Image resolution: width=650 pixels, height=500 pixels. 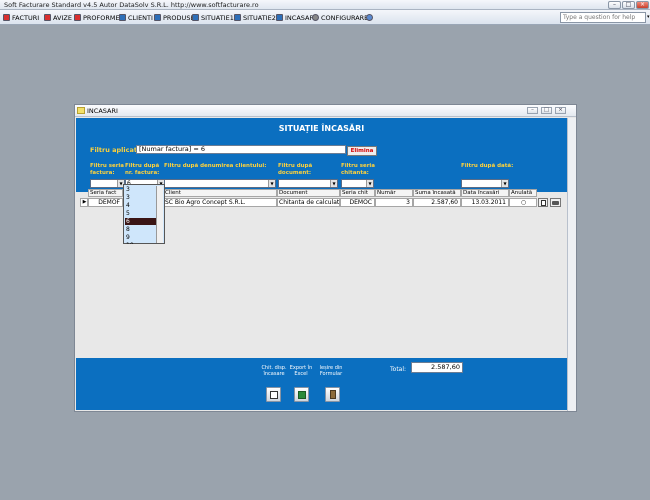 I want to click on cell-suma: 2.587,60, so click(x=437, y=202).